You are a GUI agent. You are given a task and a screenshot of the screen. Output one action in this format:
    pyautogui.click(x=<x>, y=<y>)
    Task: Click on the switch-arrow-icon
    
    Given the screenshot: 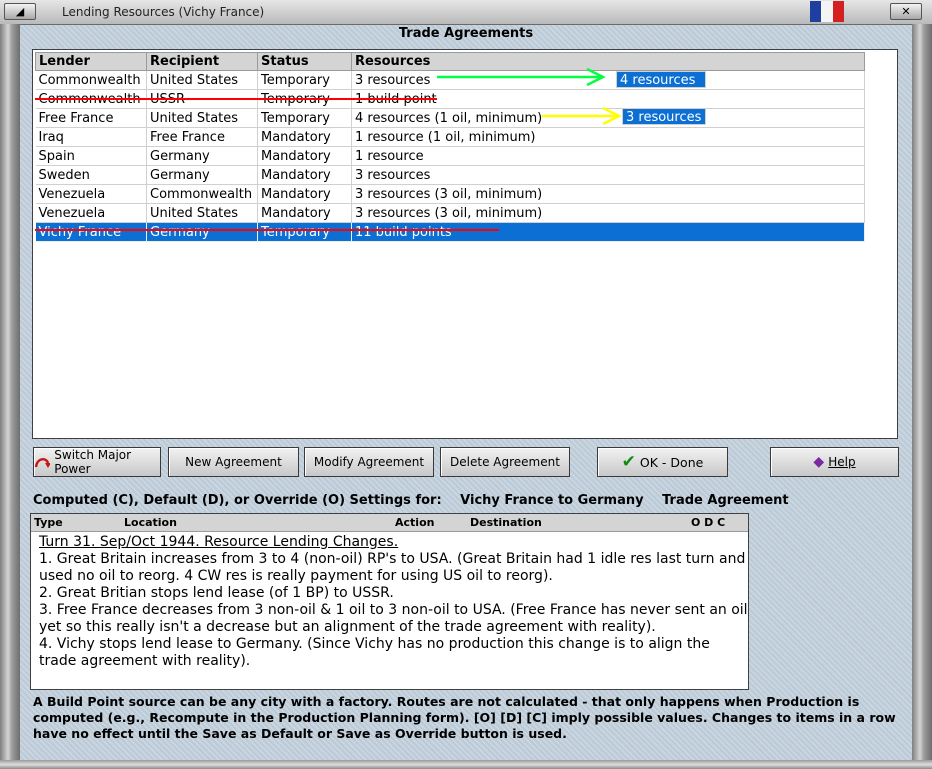 What is the action you would take?
    pyautogui.click(x=42, y=463)
    